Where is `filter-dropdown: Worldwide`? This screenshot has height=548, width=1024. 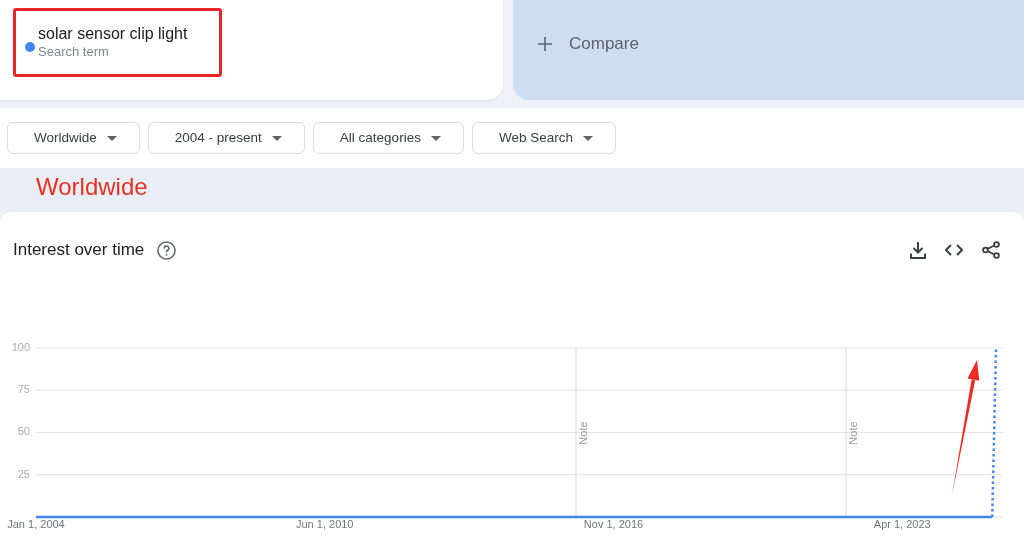 filter-dropdown: Worldwide is located at coordinates (73, 138).